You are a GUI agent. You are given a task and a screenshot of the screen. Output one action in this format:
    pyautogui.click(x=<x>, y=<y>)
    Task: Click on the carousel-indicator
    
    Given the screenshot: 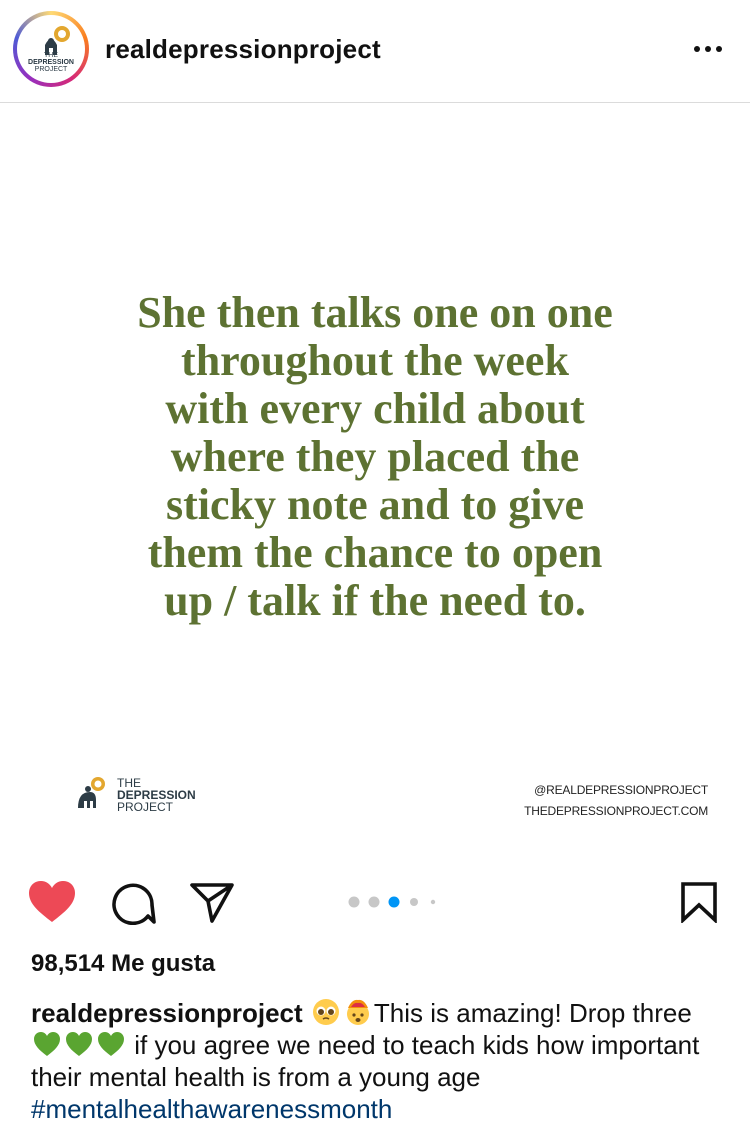 What is the action you would take?
    pyautogui.click(x=392, y=902)
    